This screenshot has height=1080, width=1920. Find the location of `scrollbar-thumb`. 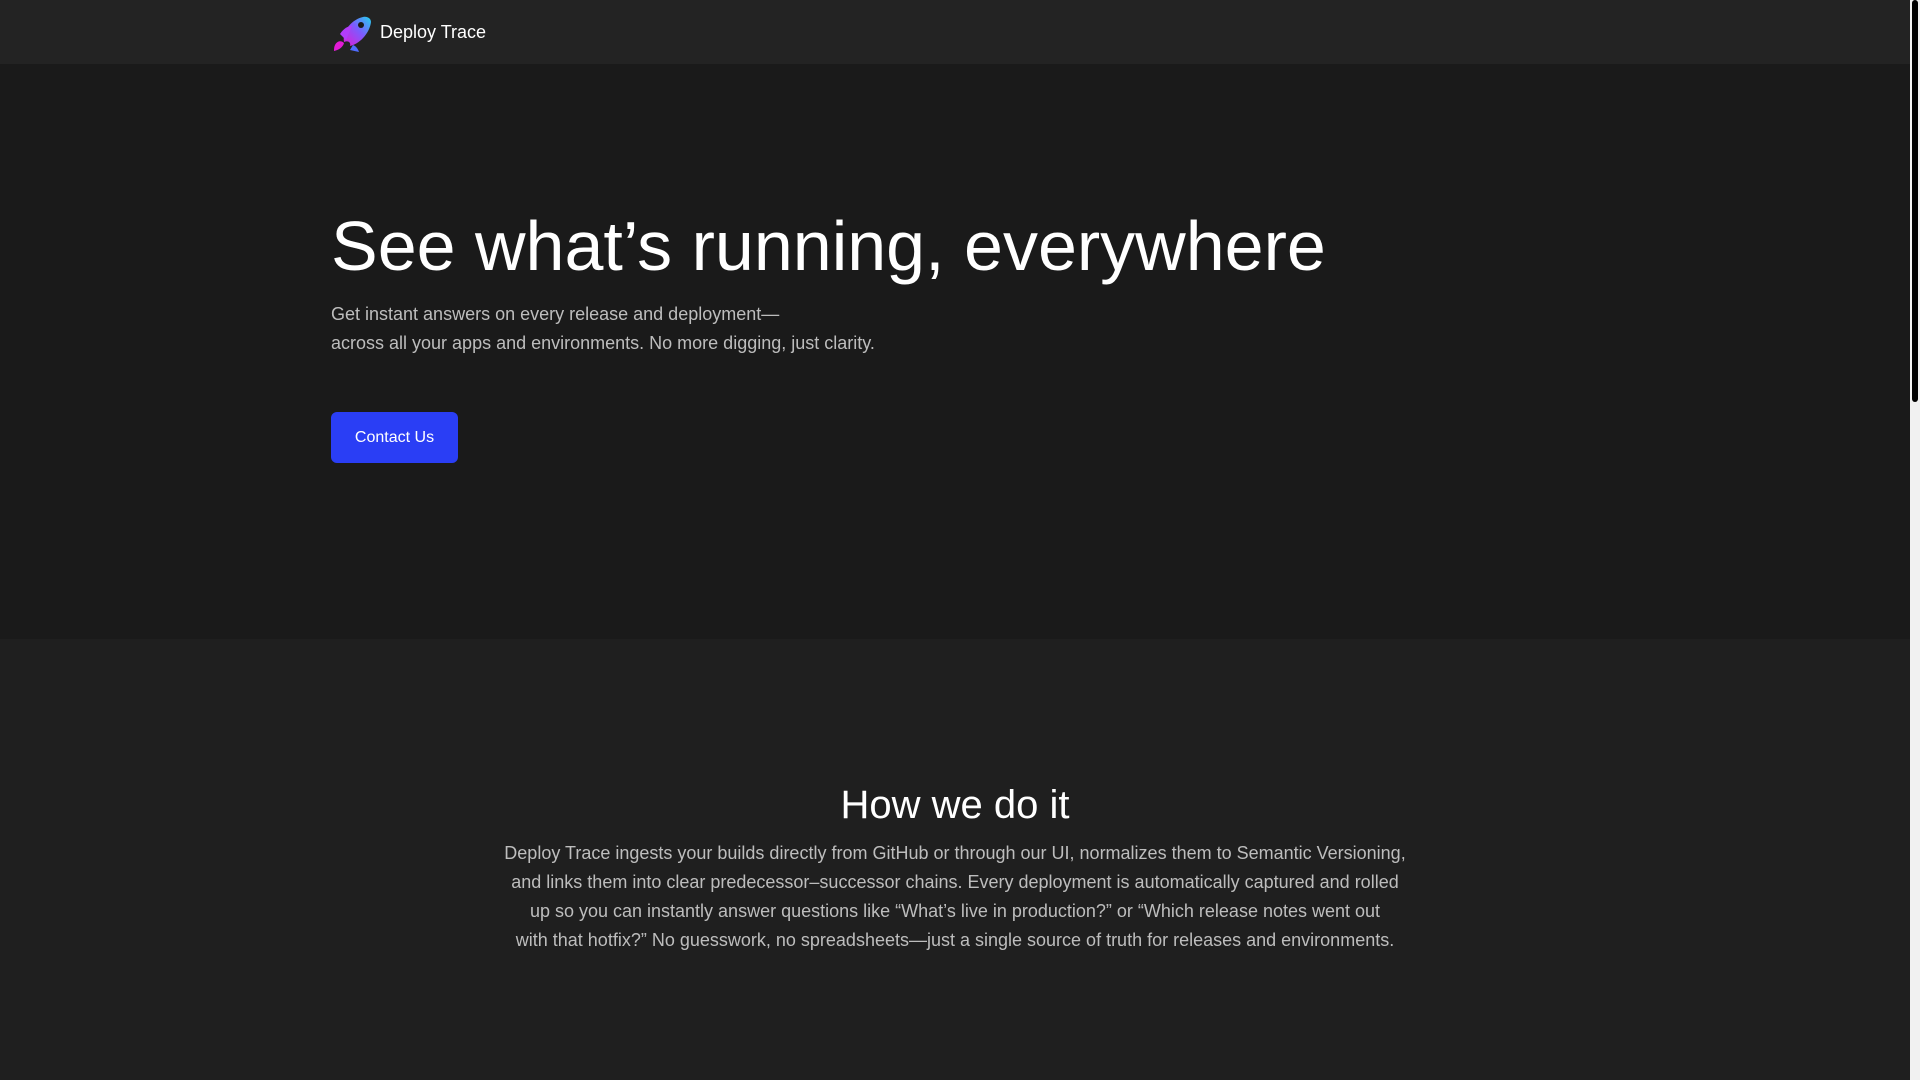

scrollbar-thumb is located at coordinates (1915, 201).